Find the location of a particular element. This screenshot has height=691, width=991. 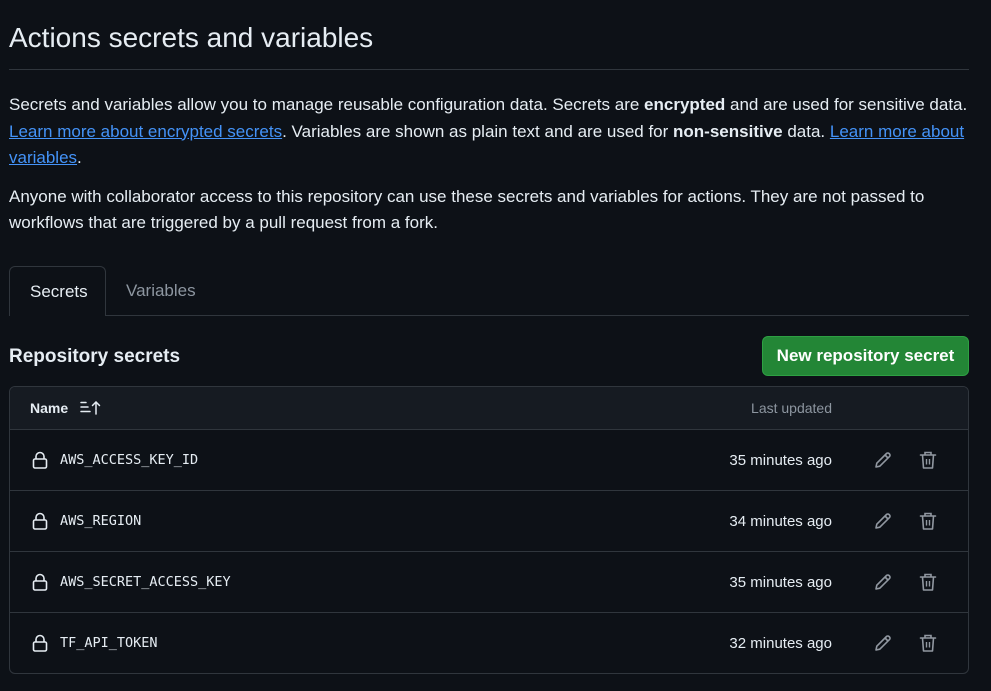

secret-last-updated: 34 minutes ago is located at coordinates (780, 521).